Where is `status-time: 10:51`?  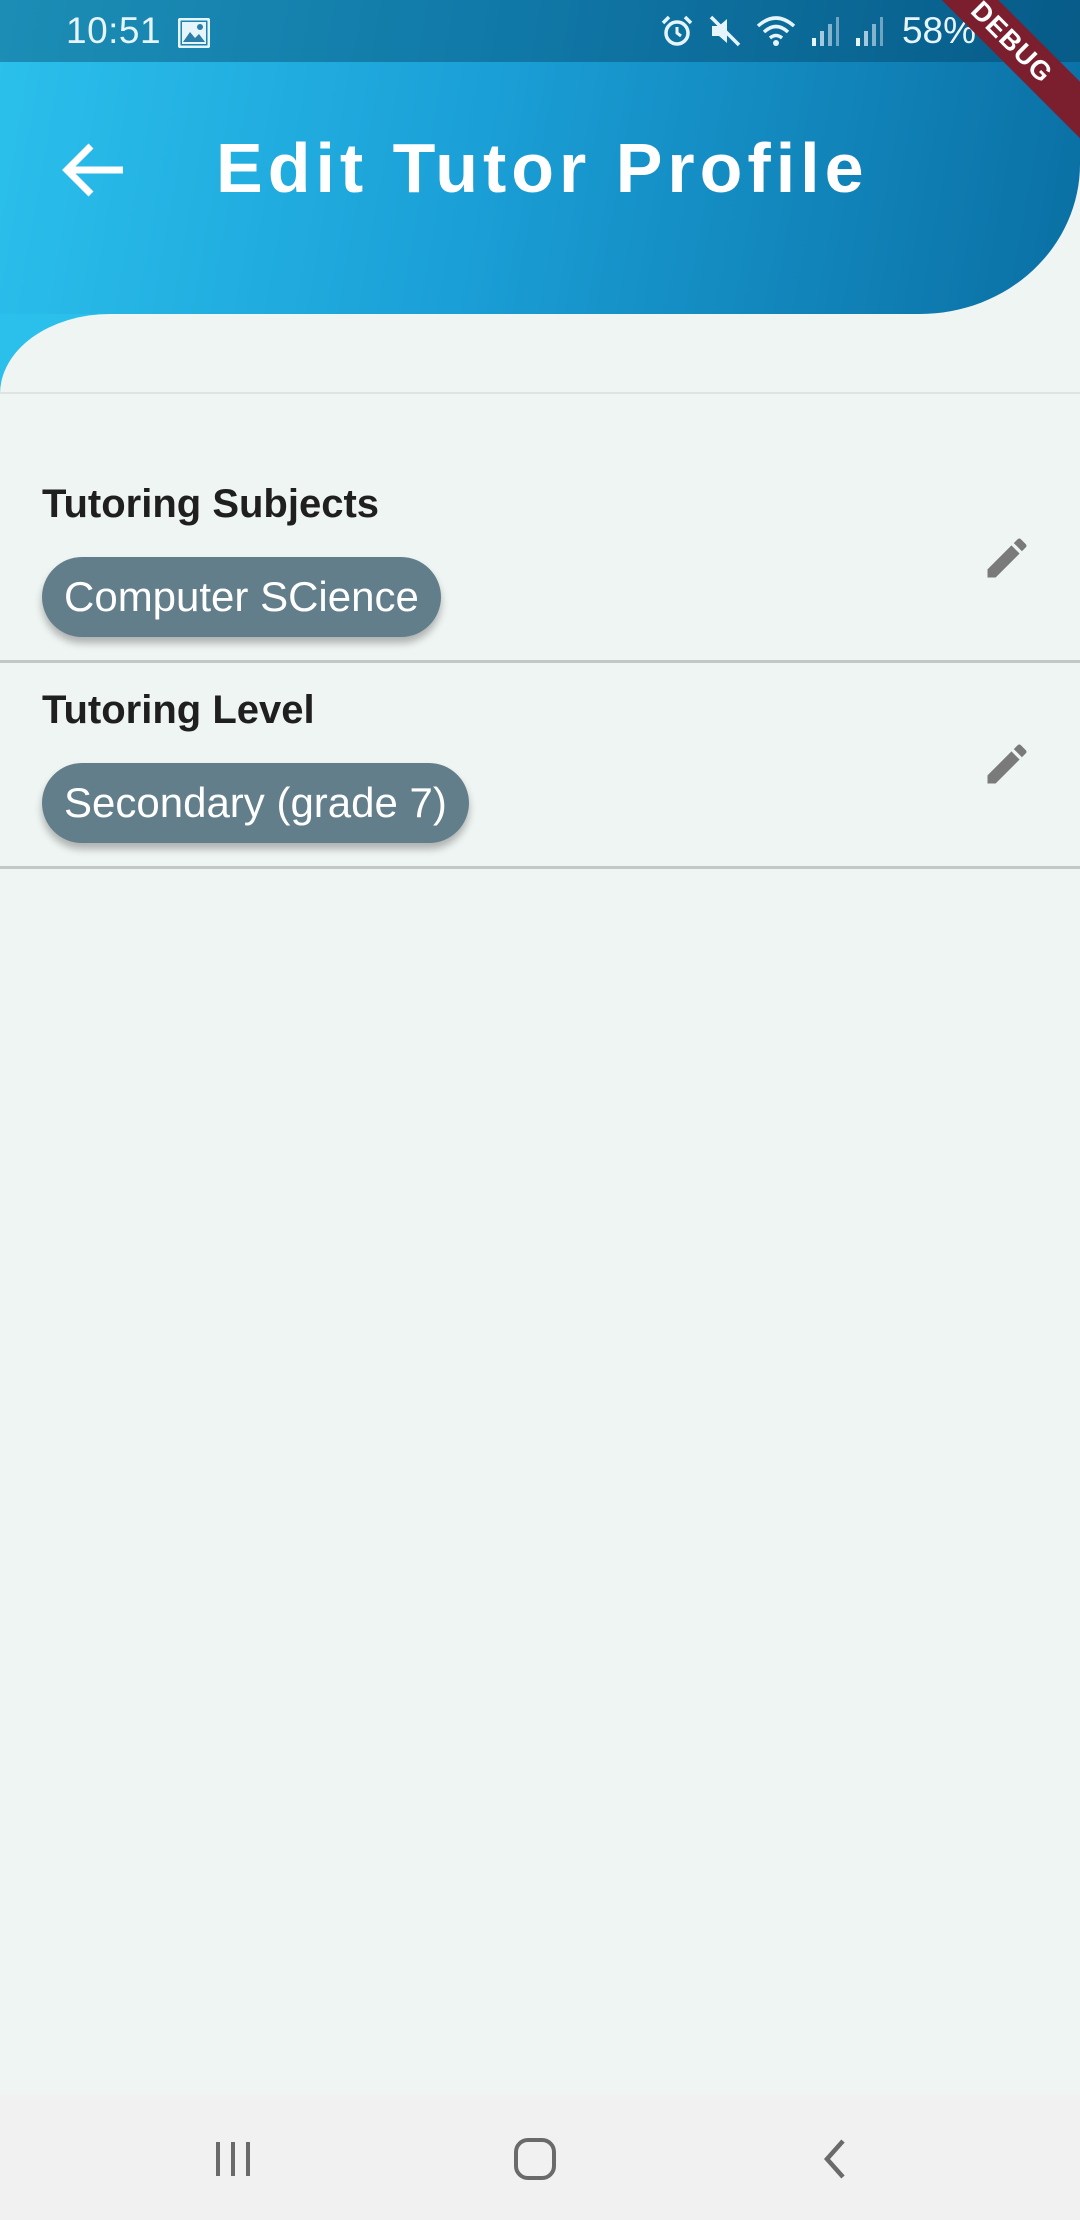 status-time: 10:51 is located at coordinates (114, 30).